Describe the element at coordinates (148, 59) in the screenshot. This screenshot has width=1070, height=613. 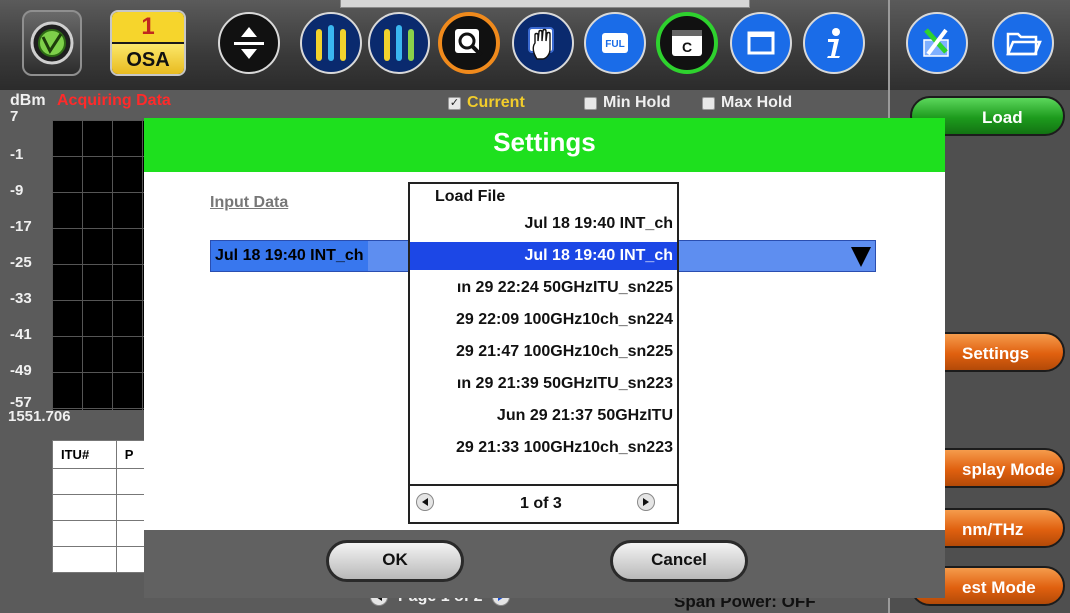
I see `module-label: OSA` at that location.